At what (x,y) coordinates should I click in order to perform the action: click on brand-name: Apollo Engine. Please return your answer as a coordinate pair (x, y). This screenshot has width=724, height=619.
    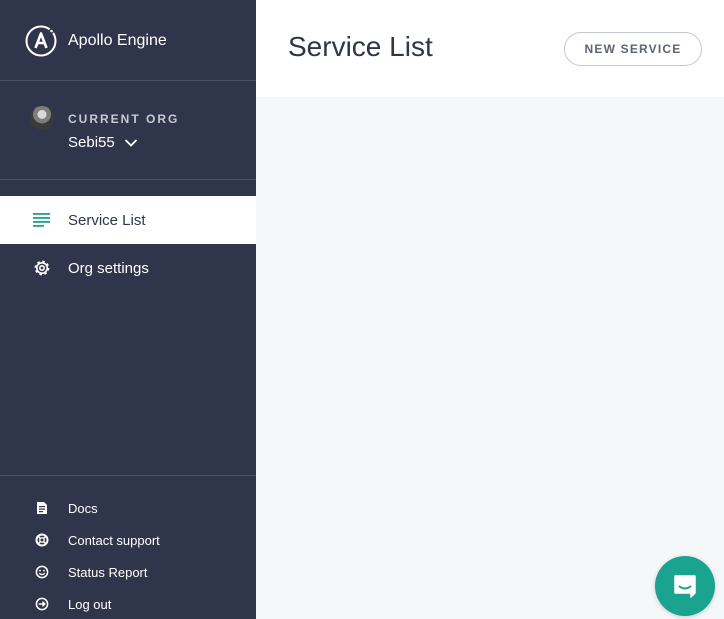
    Looking at the image, I should click on (117, 40).